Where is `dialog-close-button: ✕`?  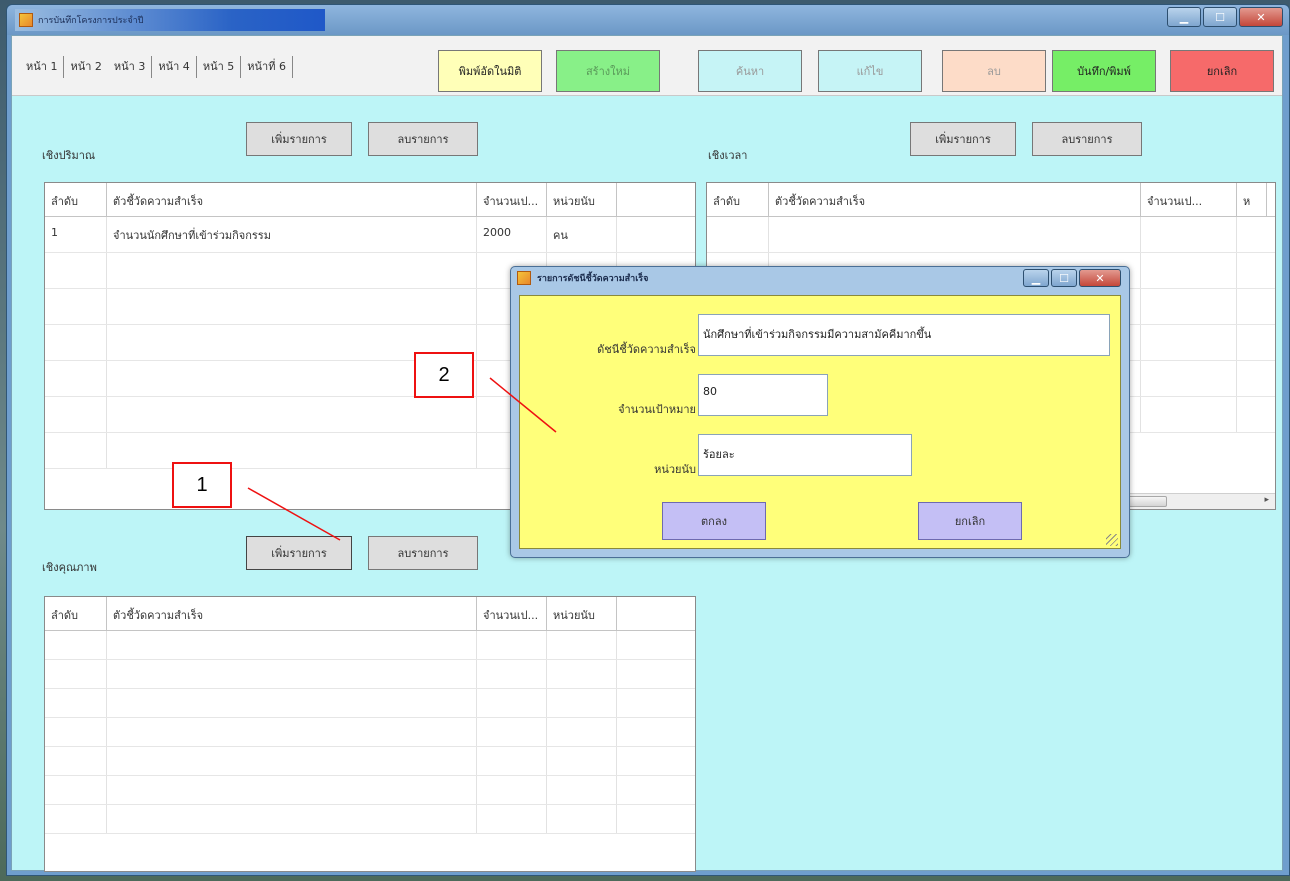
dialog-close-button: ✕ is located at coordinates (1100, 278).